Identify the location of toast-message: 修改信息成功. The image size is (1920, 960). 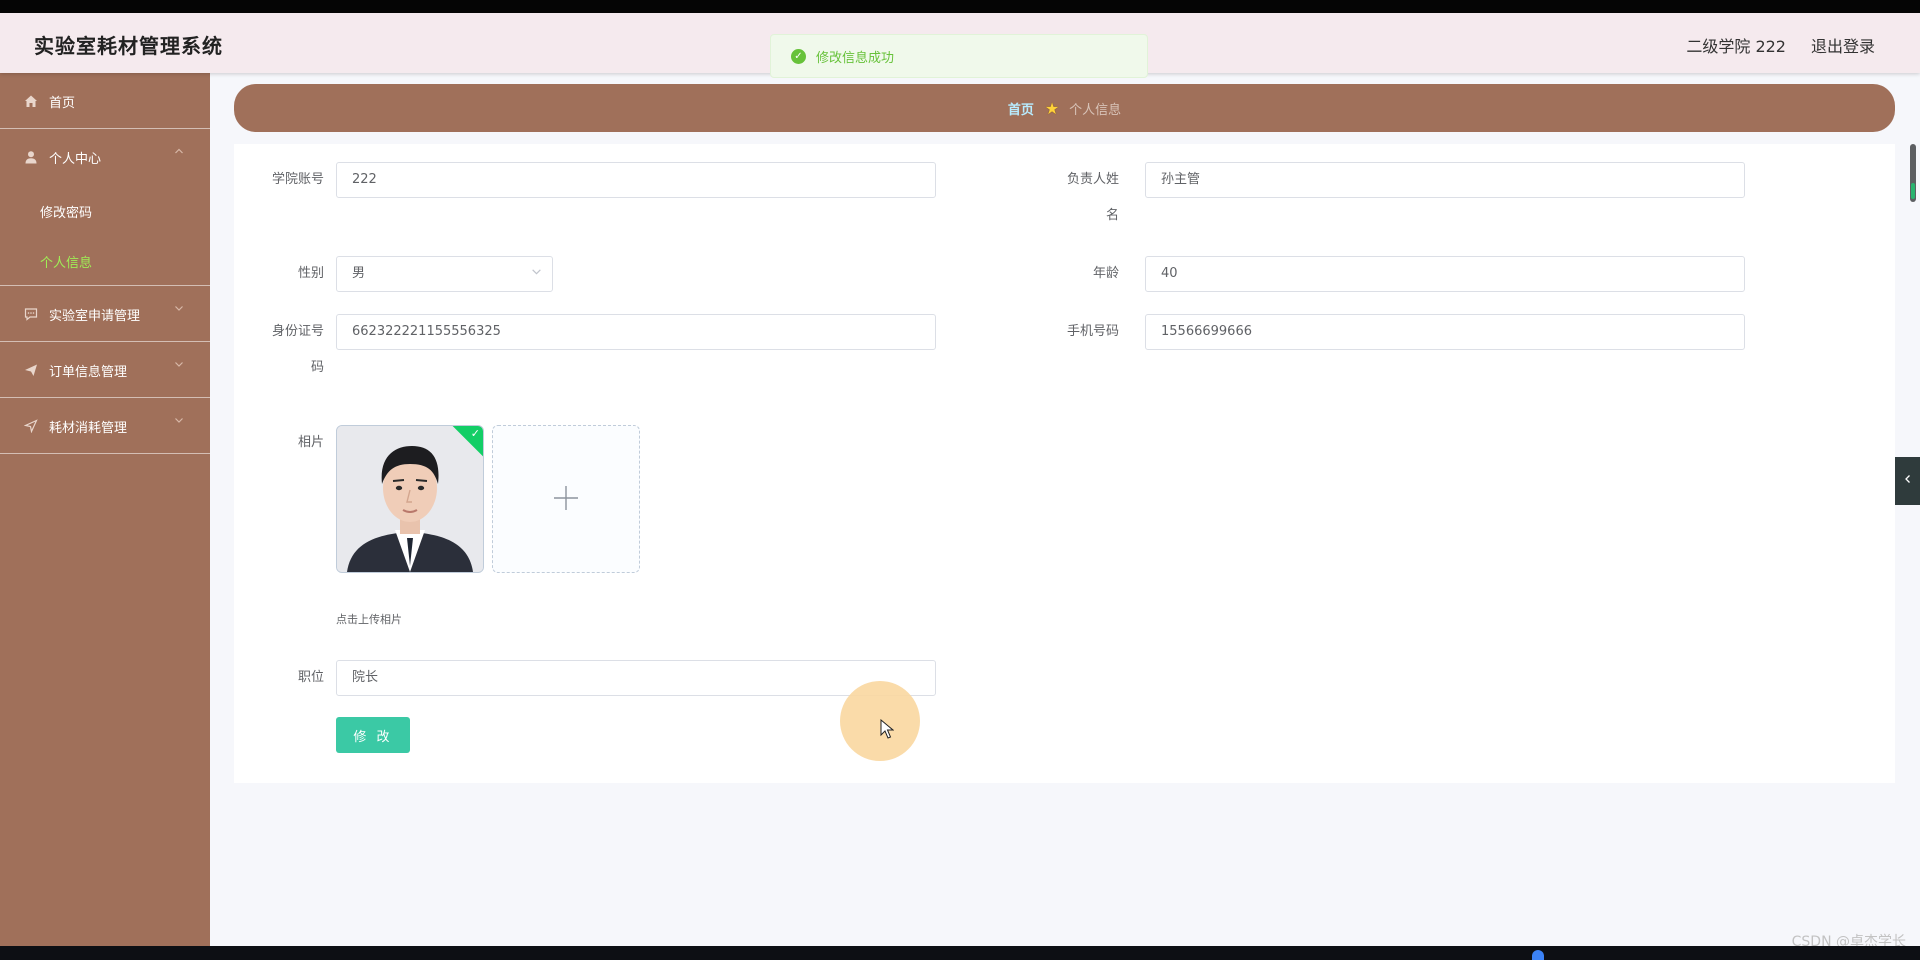
(855, 58).